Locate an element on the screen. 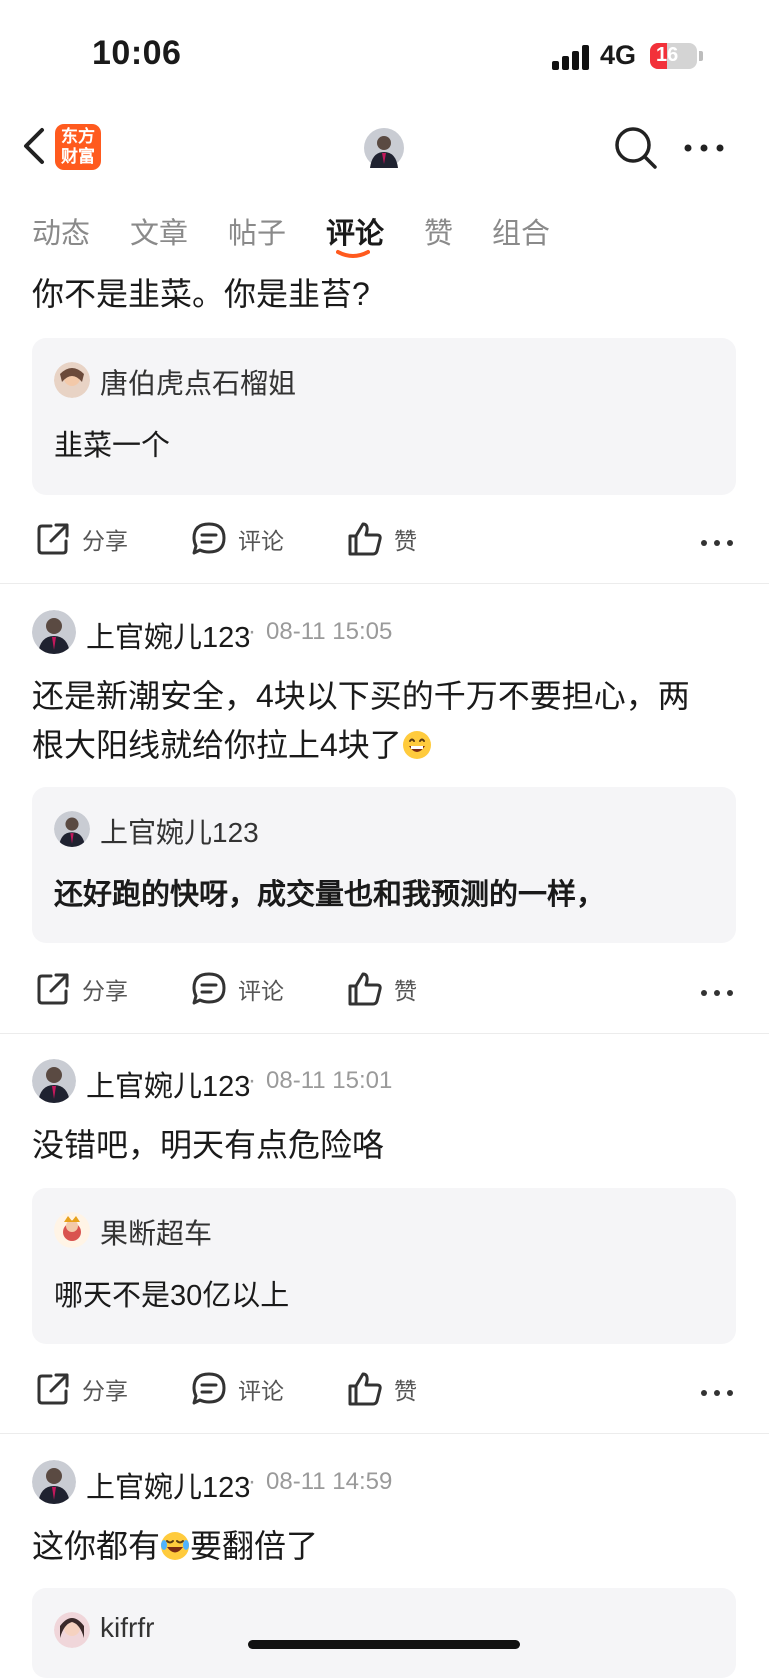 This screenshot has height=1678, width=769. tab-indicator is located at coordinates (353, 252).